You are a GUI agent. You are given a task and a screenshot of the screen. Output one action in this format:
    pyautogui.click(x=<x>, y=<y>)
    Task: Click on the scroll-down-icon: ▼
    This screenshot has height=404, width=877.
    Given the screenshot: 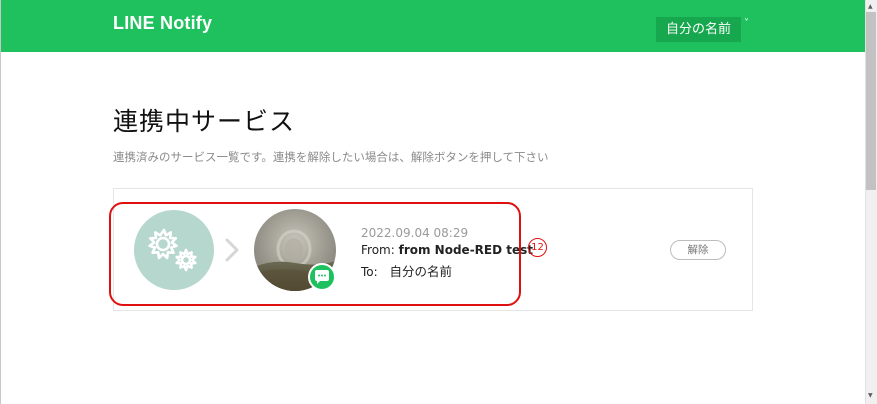 What is the action you would take?
    pyautogui.click(x=870, y=395)
    